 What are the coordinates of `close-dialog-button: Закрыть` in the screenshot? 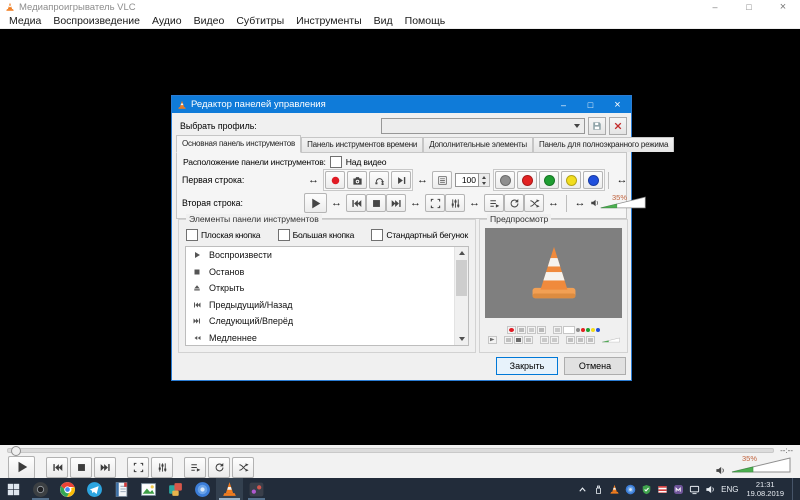 It's located at (527, 366).